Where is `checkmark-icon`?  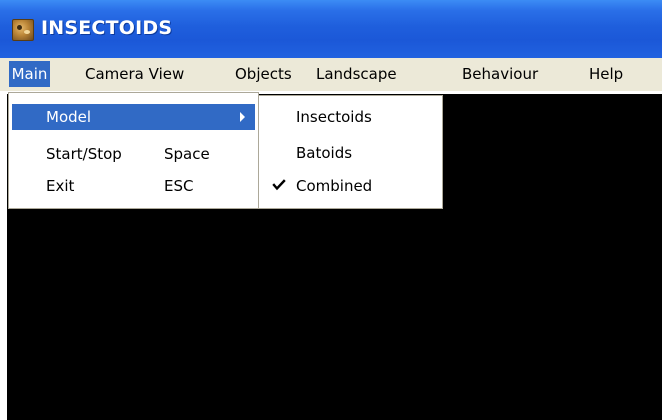 checkmark-icon is located at coordinates (279, 185).